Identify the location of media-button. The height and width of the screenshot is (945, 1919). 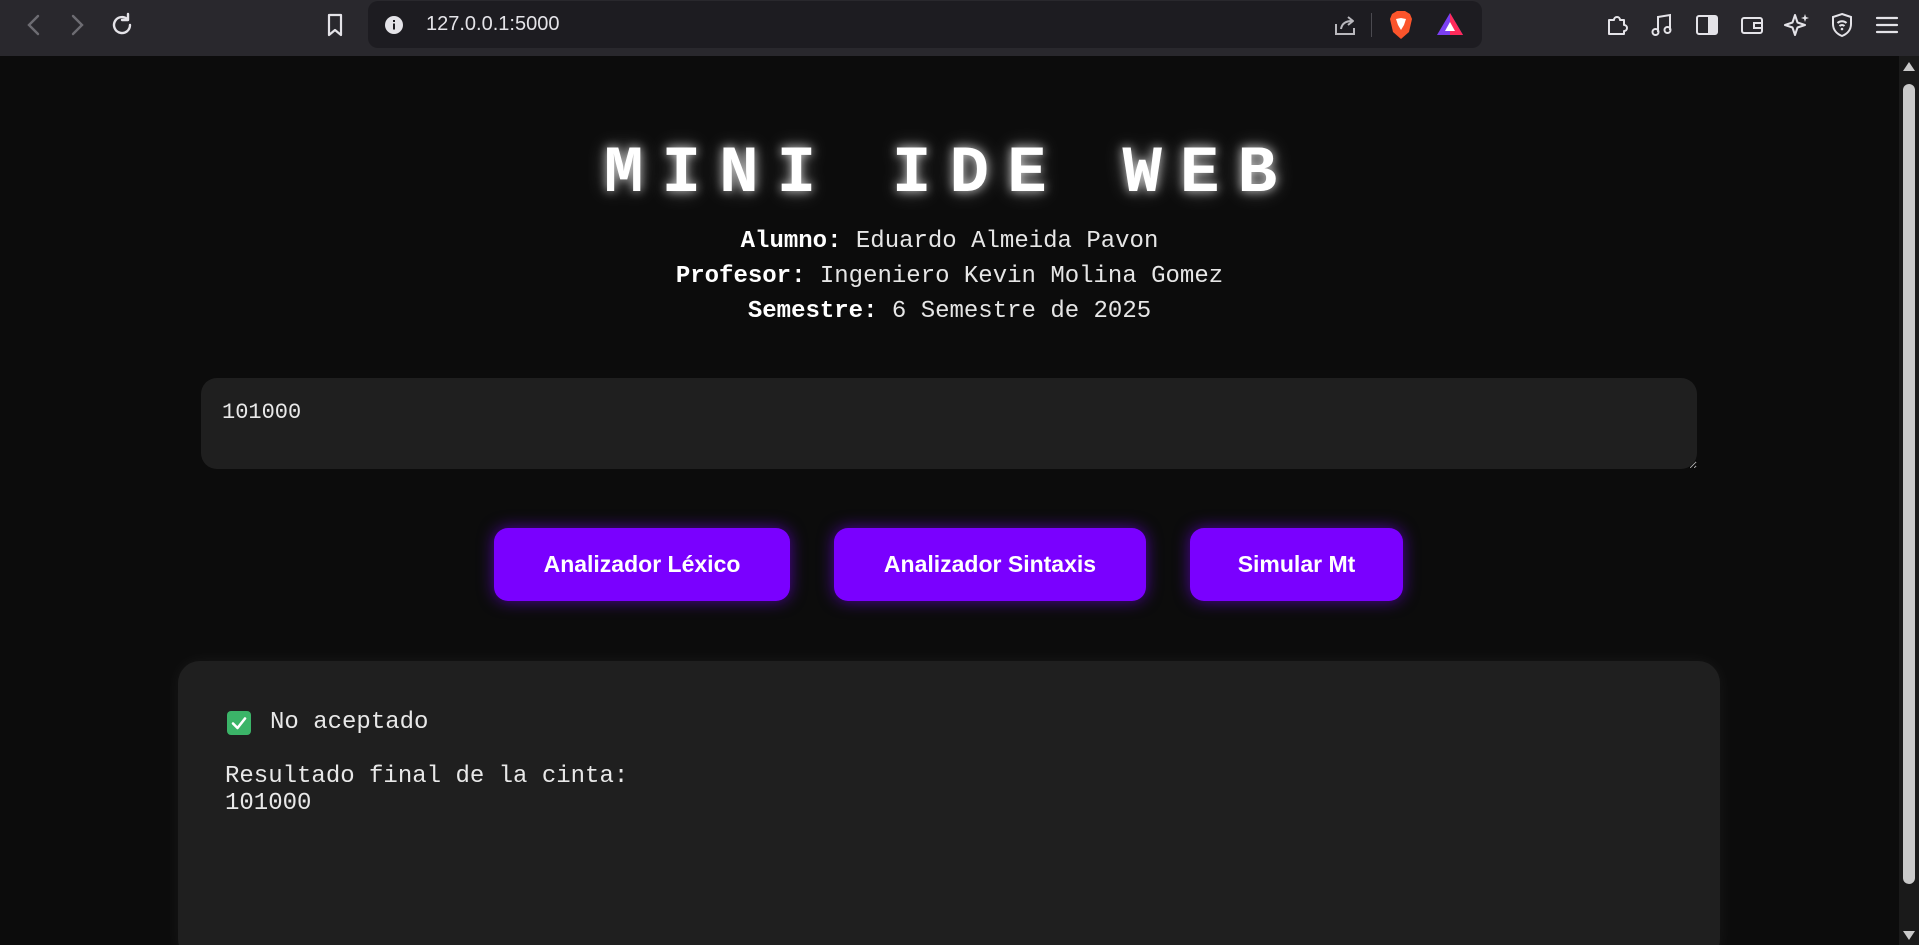
(1662, 25).